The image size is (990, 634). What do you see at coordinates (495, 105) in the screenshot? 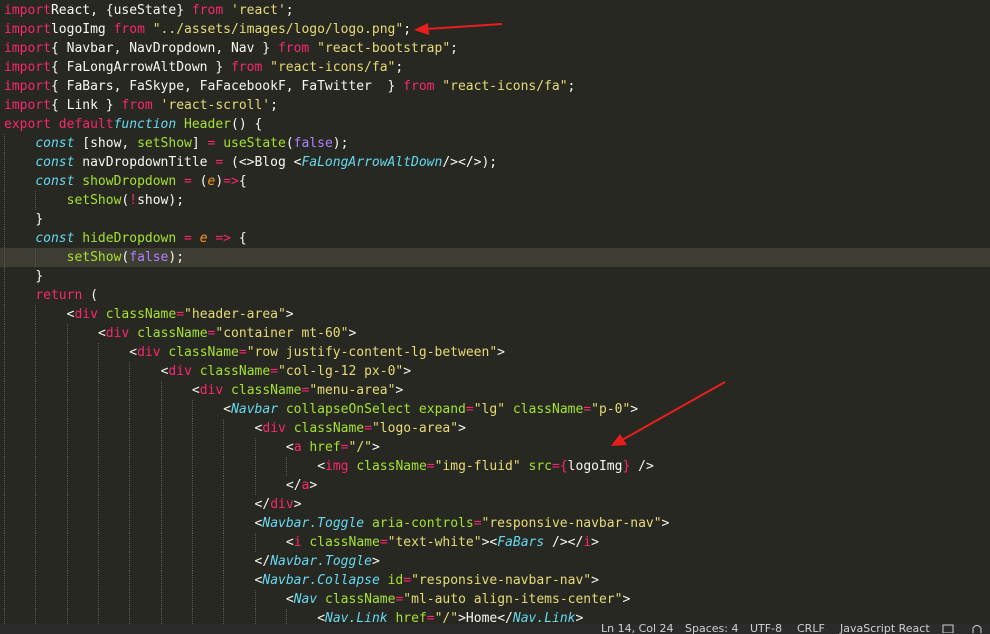
I see `code-line: import{ Link } from 'react-scroll';` at bounding box center [495, 105].